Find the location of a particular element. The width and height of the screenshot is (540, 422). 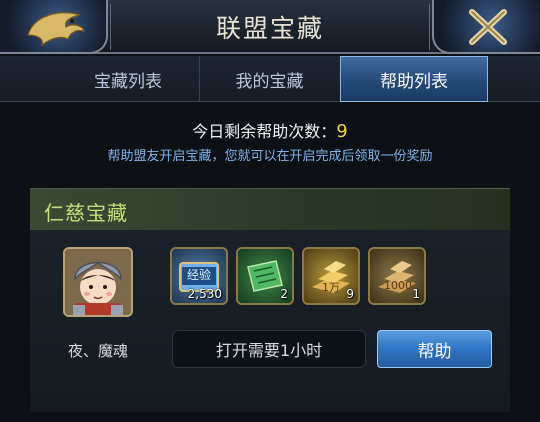

tab-bar: 宝藏列表 我的宝藏 帮助列表 is located at coordinates (270, 79).